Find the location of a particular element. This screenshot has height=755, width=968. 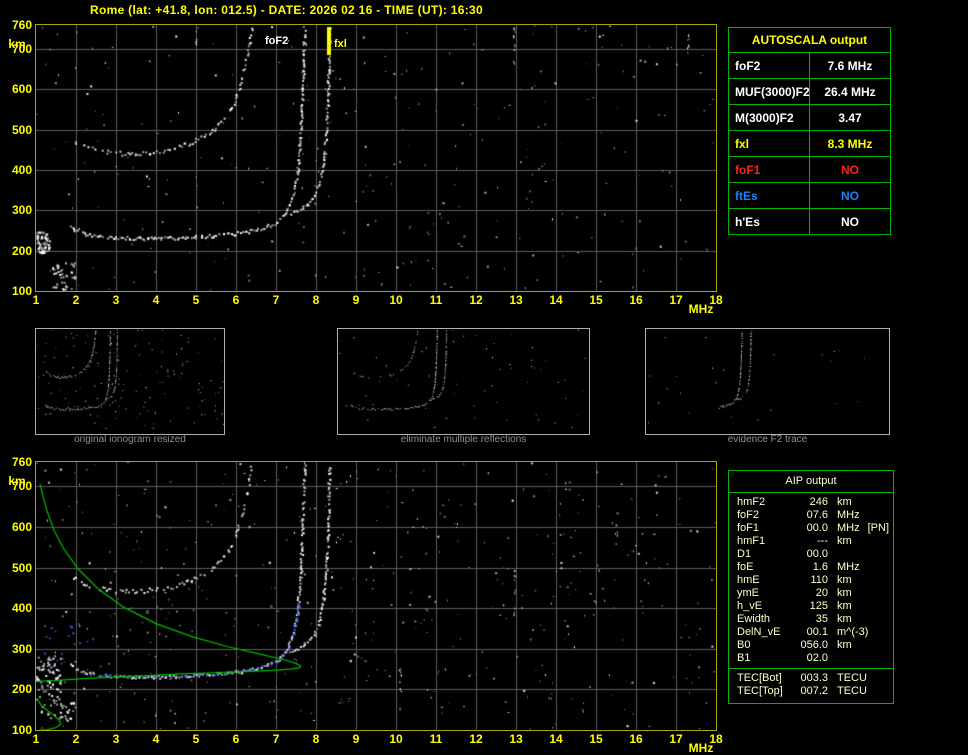

x-axis-tick-label: 7 is located at coordinates (276, 300).